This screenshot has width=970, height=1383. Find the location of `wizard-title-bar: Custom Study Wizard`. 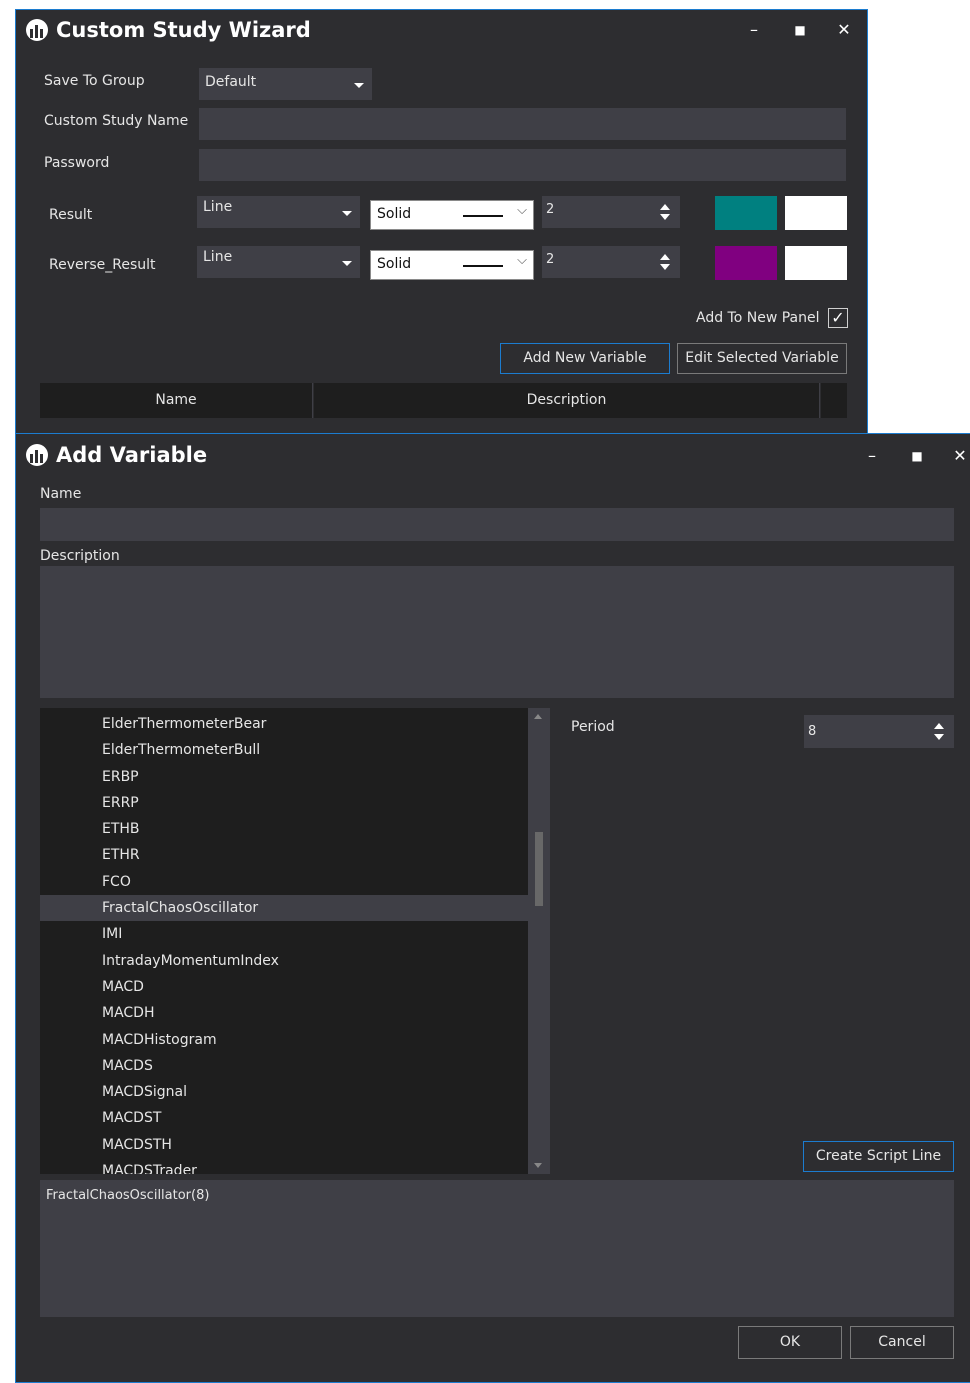

wizard-title-bar: Custom Study Wizard is located at coordinates (168, 30).